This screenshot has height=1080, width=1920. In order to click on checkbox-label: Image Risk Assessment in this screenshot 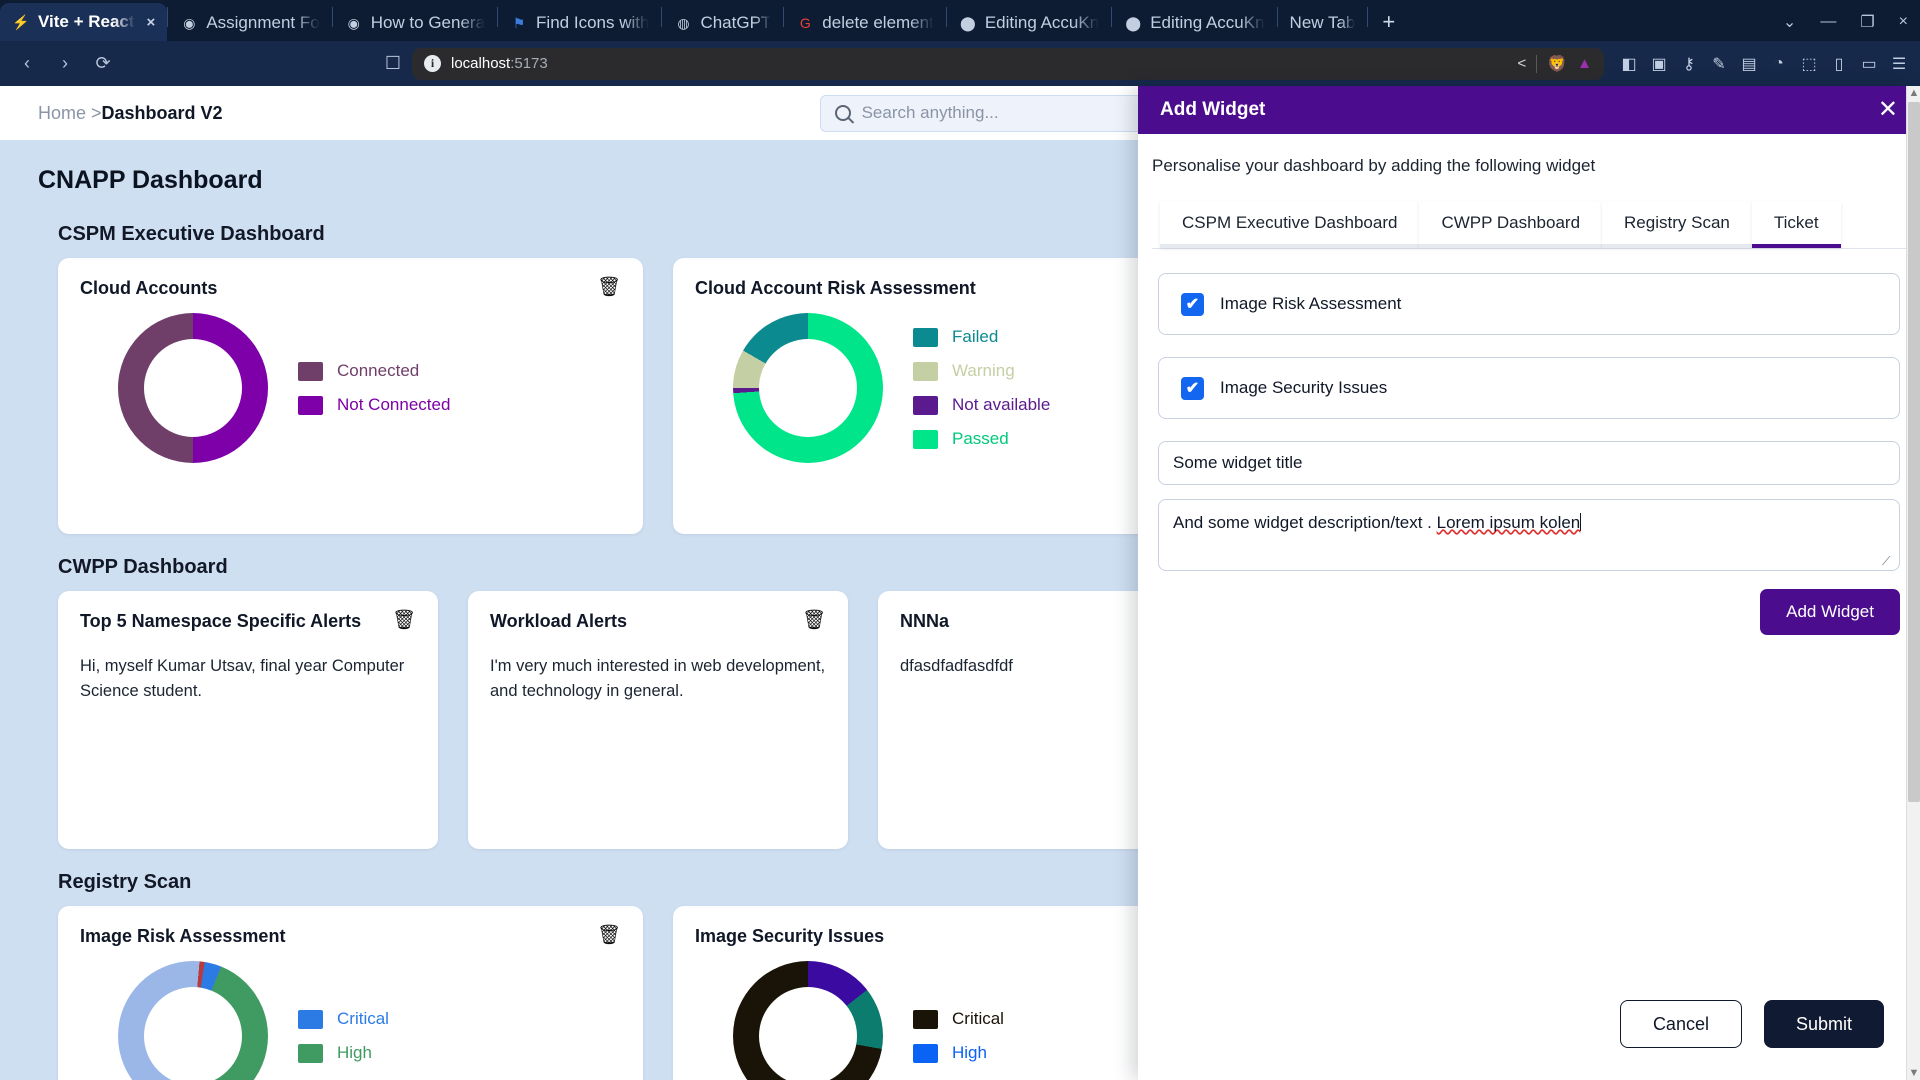, I will do `click(1311, 303)`.